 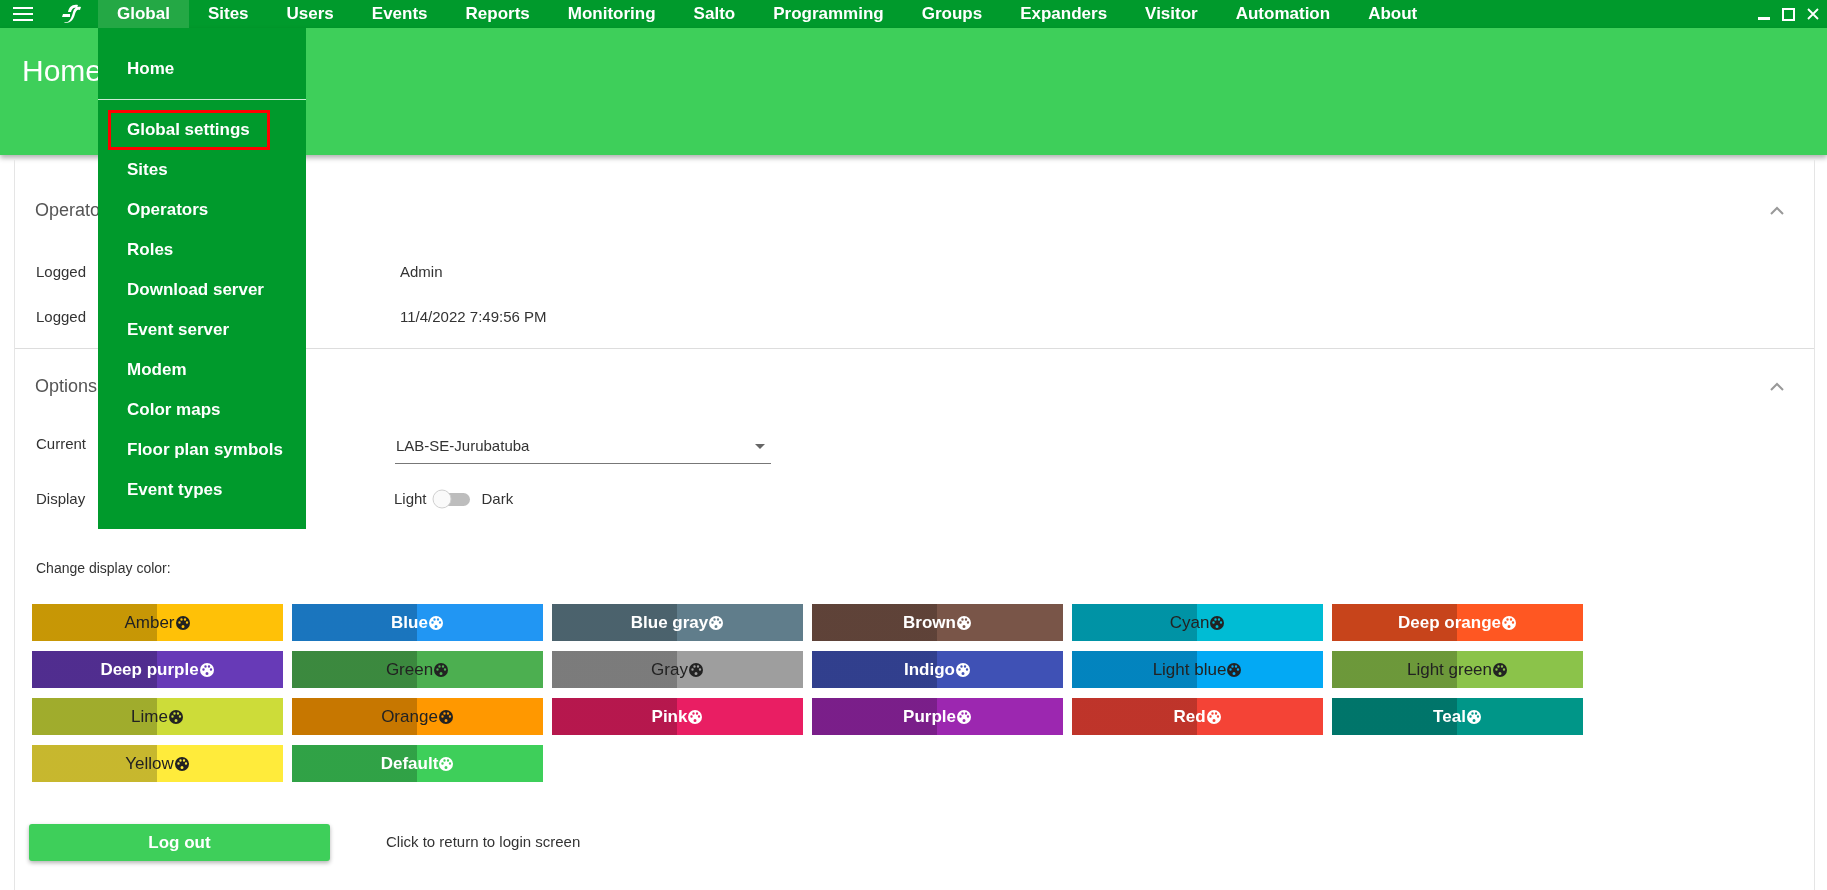 What do you see at coordinates (1283, 14) in the screenshot?
I see `menu-item: Automation` at bounding box center [1283, 14].